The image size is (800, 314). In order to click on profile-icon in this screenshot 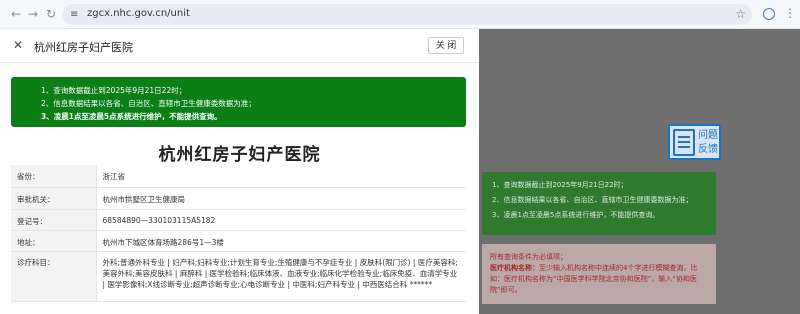, I will do `click(769, 14)`.